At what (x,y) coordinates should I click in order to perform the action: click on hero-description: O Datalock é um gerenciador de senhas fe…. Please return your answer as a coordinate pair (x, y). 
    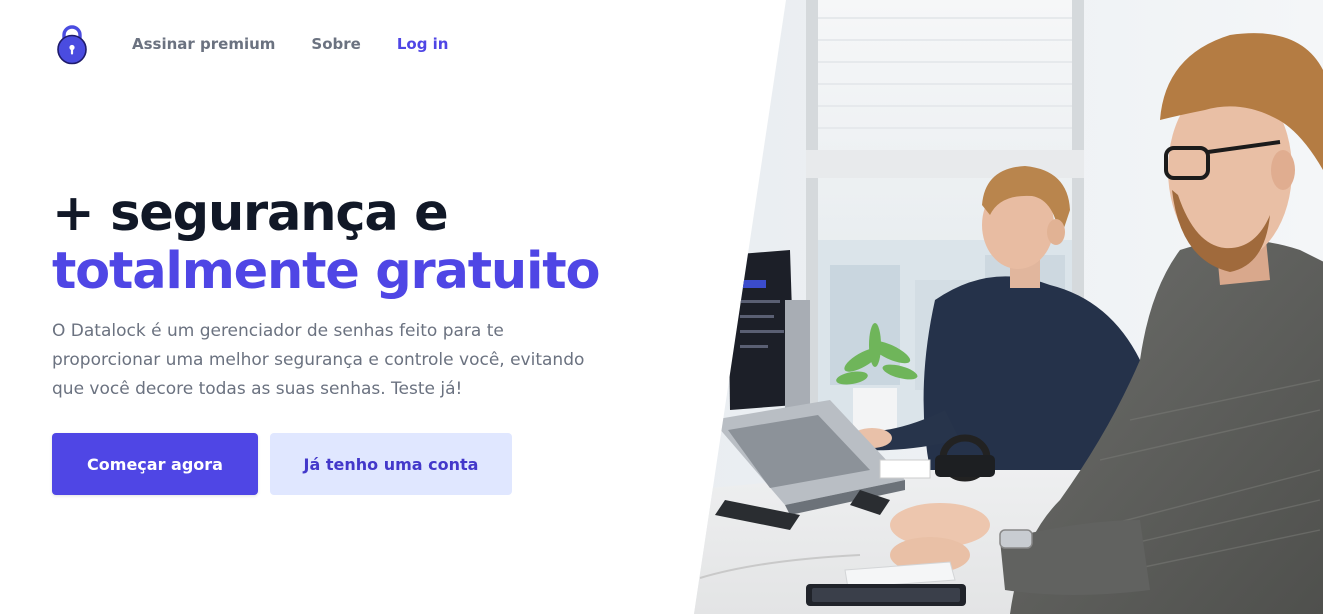
    Looking at the image, I should click on (318, 360).